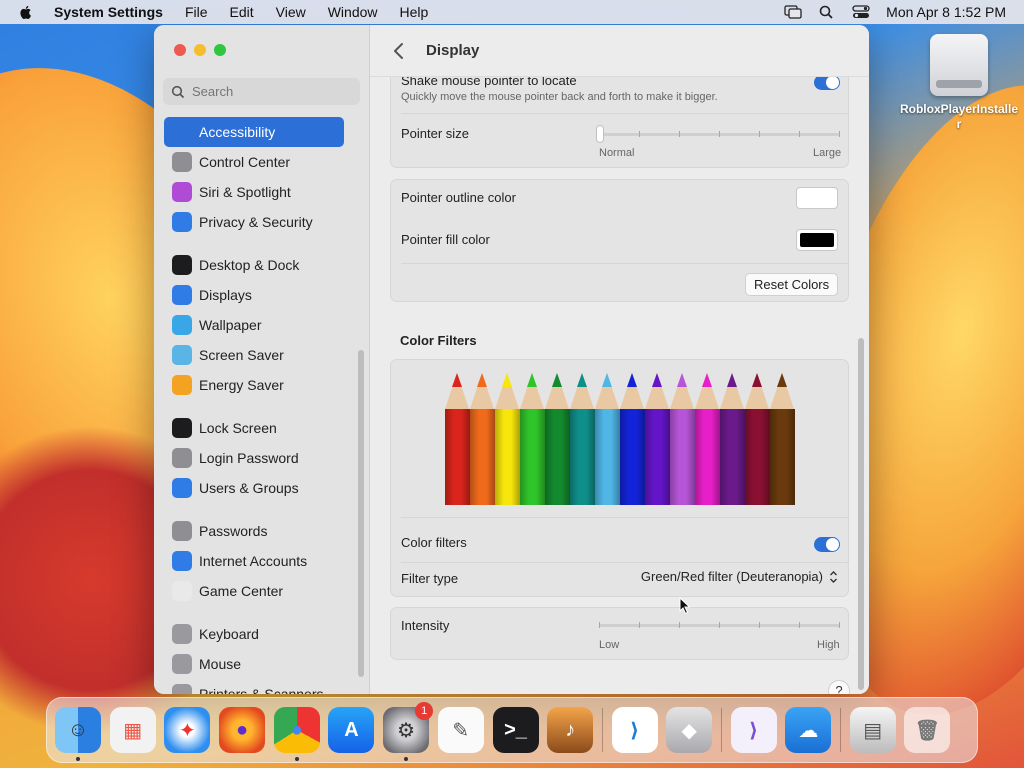 This screenshot has height=768, width=1024. I want to click on slider-knob, so click(600, 134).